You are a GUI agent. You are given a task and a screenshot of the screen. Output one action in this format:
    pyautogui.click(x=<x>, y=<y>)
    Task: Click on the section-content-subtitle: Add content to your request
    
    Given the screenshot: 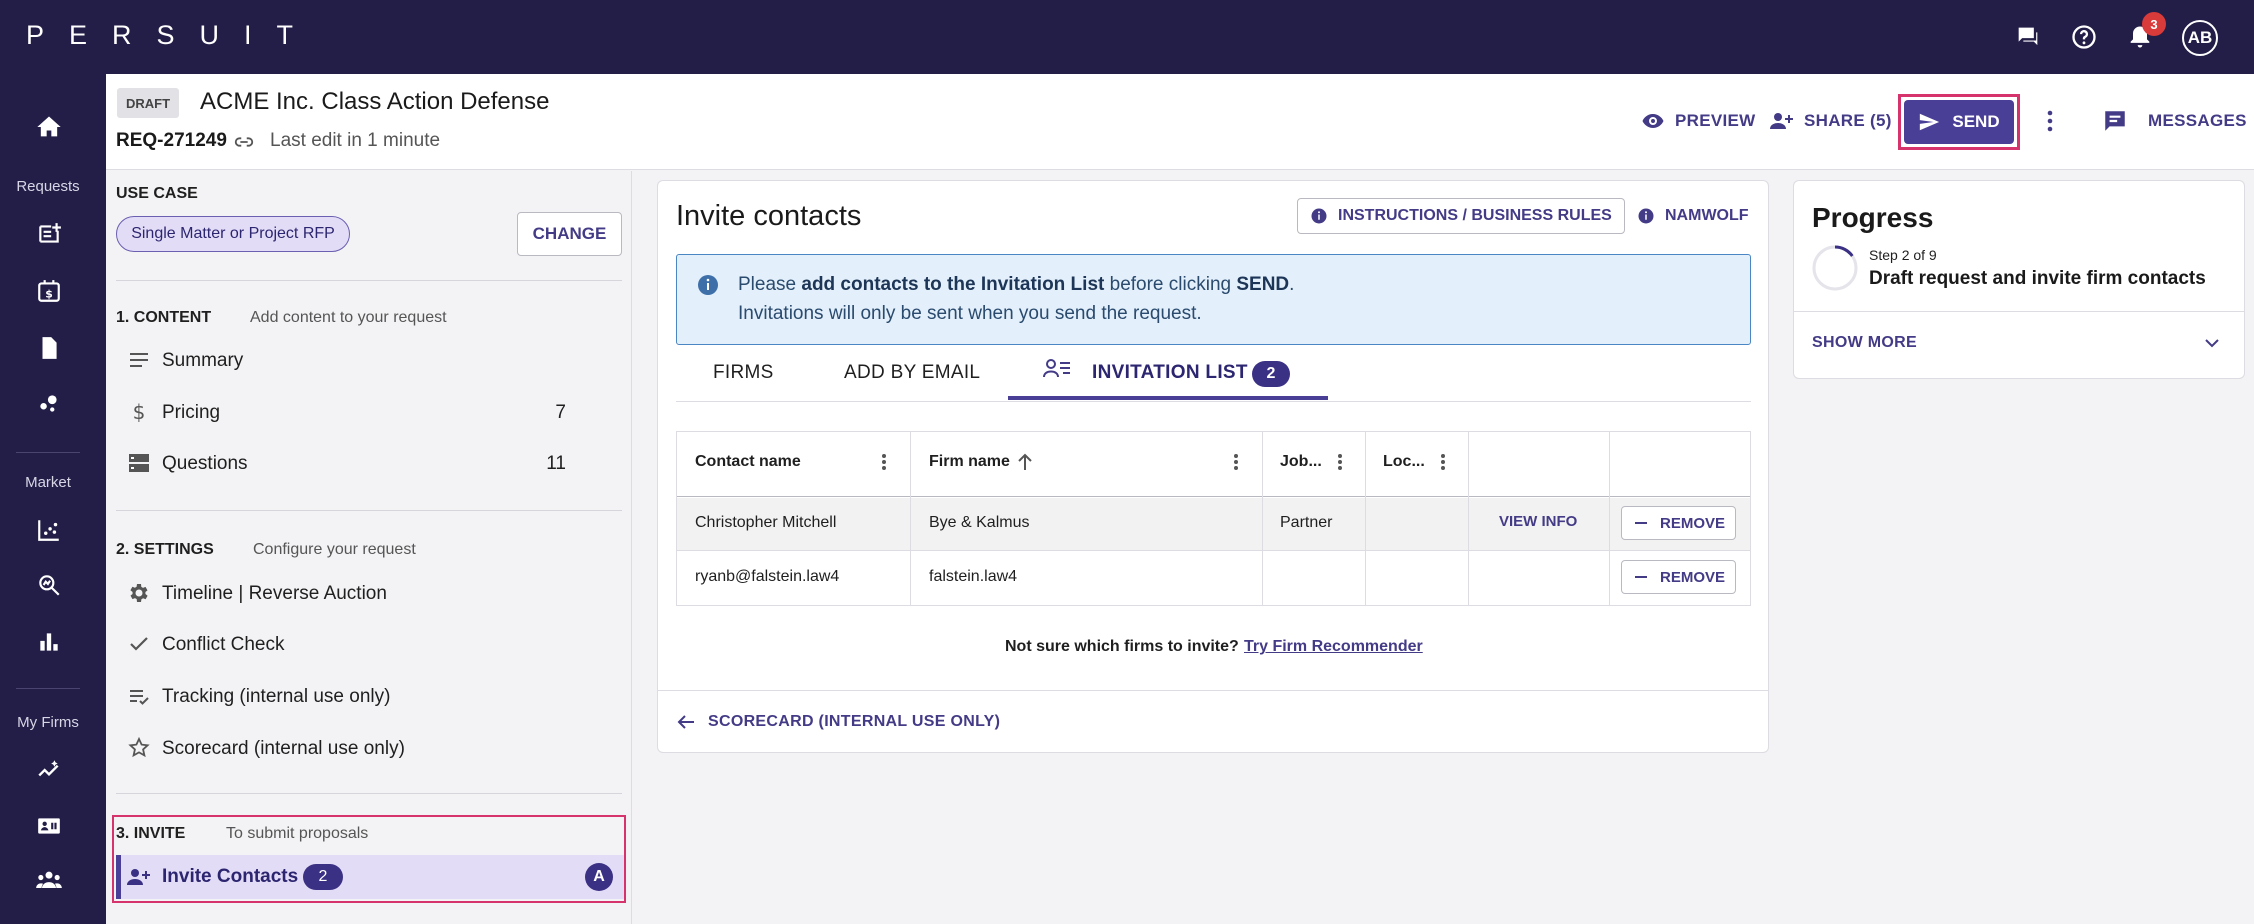 What is the action you would take?
    pyautogui.click(x=348, y=317)
    